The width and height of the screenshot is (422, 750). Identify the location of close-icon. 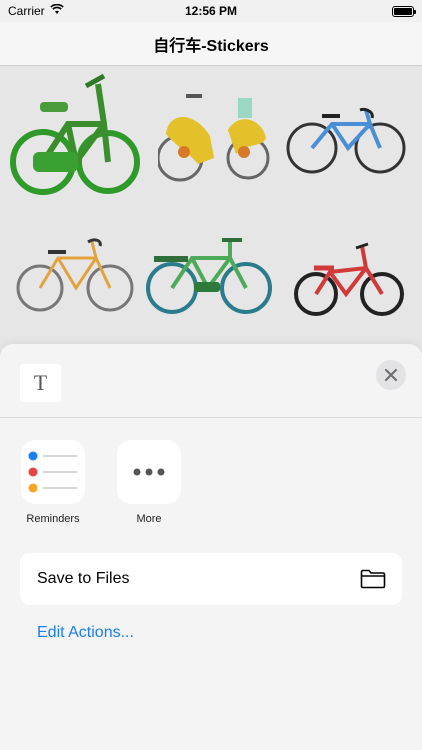
(391, 375).